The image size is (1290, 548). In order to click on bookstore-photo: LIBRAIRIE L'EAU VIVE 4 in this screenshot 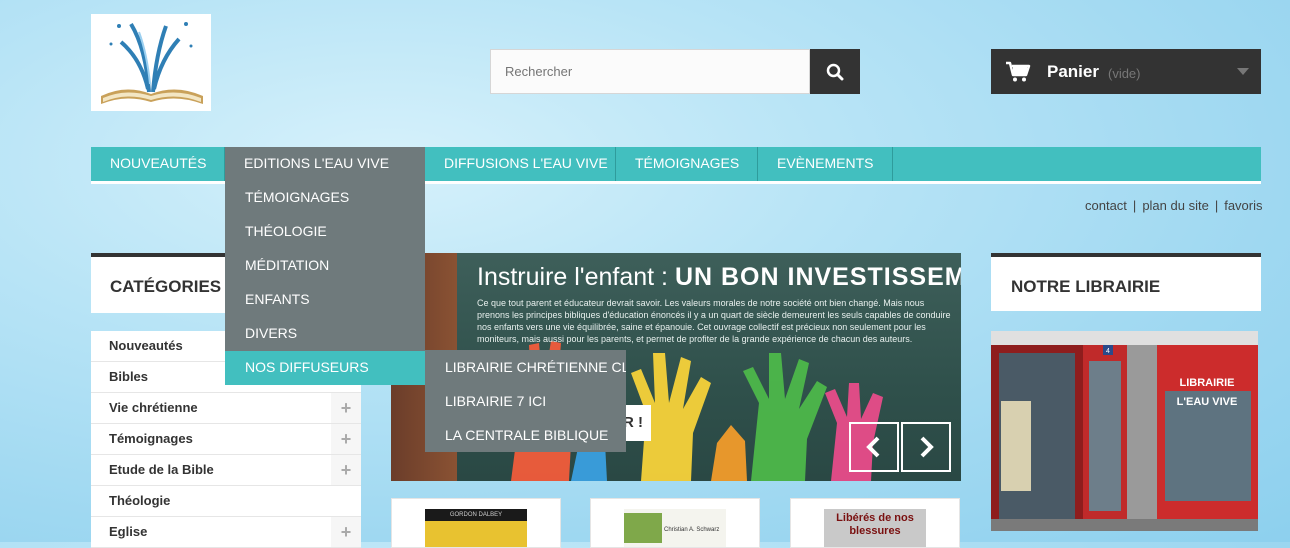, I will do `click(1124, 431)`.